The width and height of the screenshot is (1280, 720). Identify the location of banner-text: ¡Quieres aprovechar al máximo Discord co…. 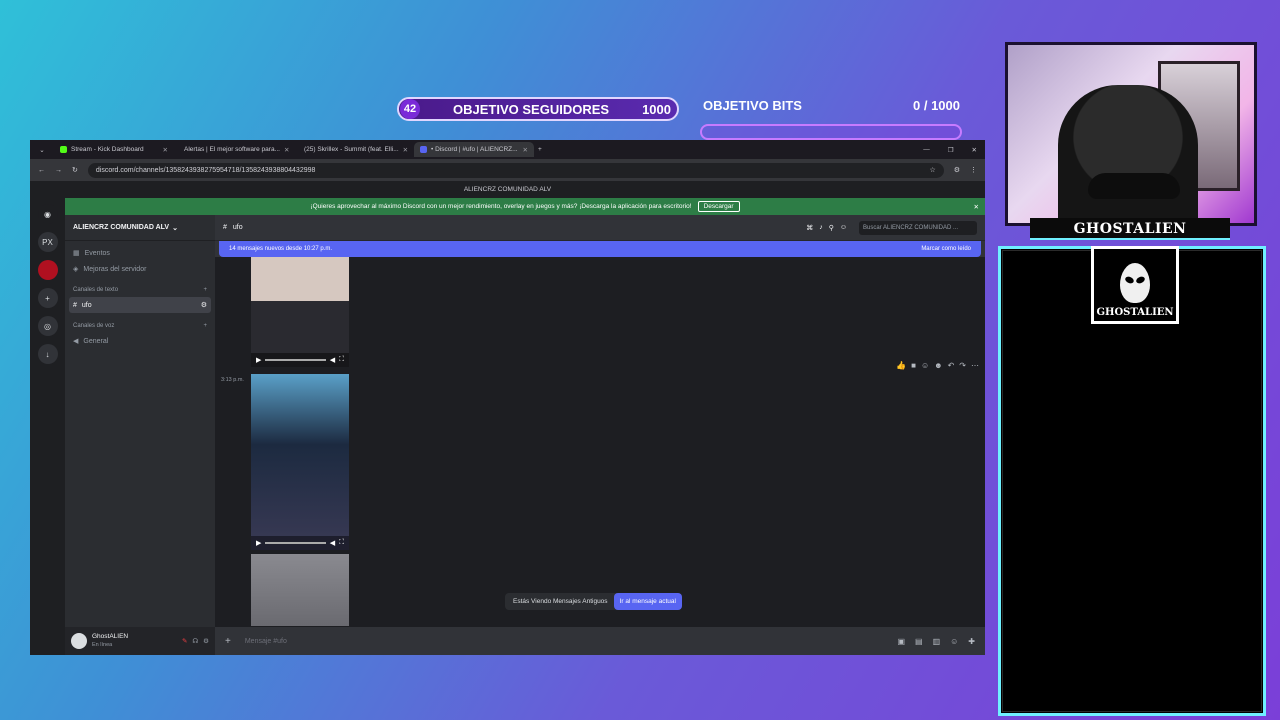
(501, 206).